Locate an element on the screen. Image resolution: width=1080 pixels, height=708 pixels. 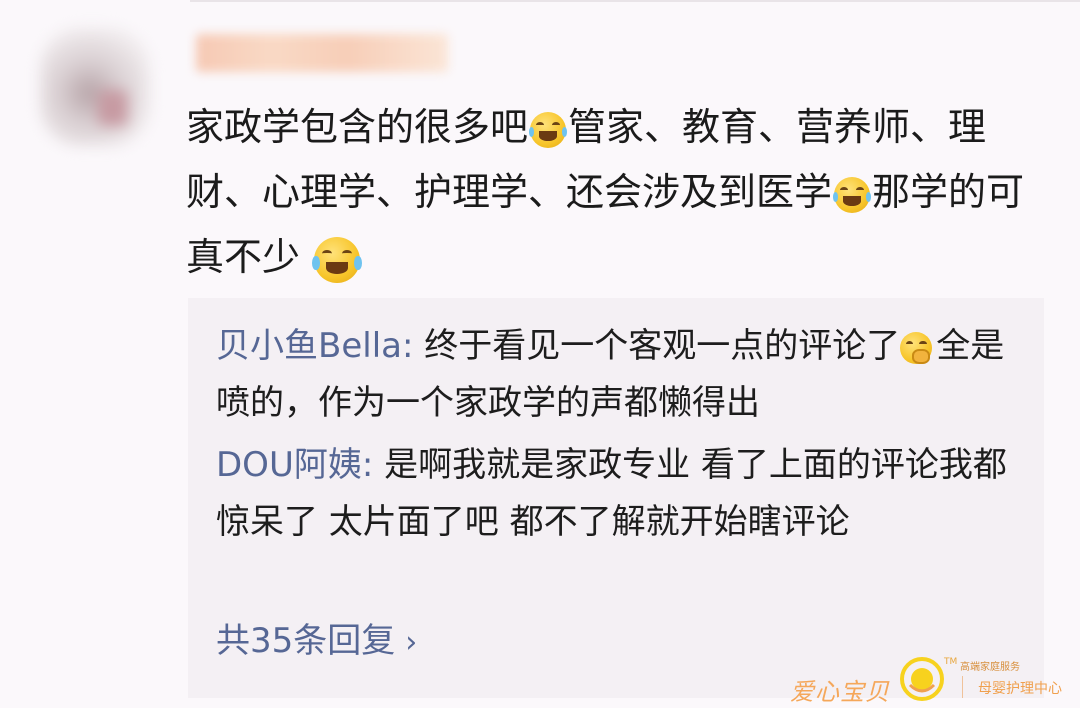
view-all-replies-label: 共35条回复 is located at coordinates (306, 641).